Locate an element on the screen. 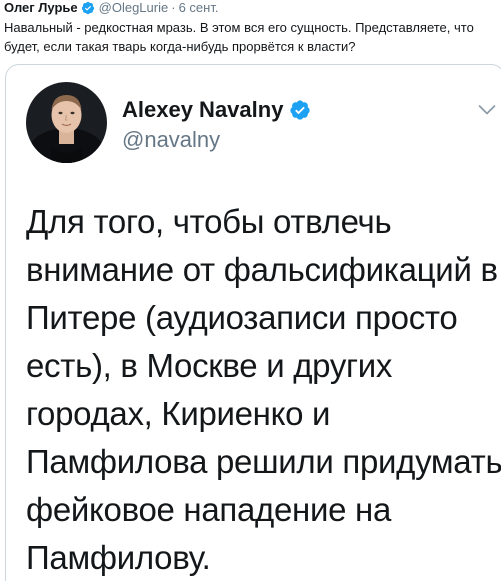  quoted-text-line: есть), в Москве и других is located at coordinates (209, 365).